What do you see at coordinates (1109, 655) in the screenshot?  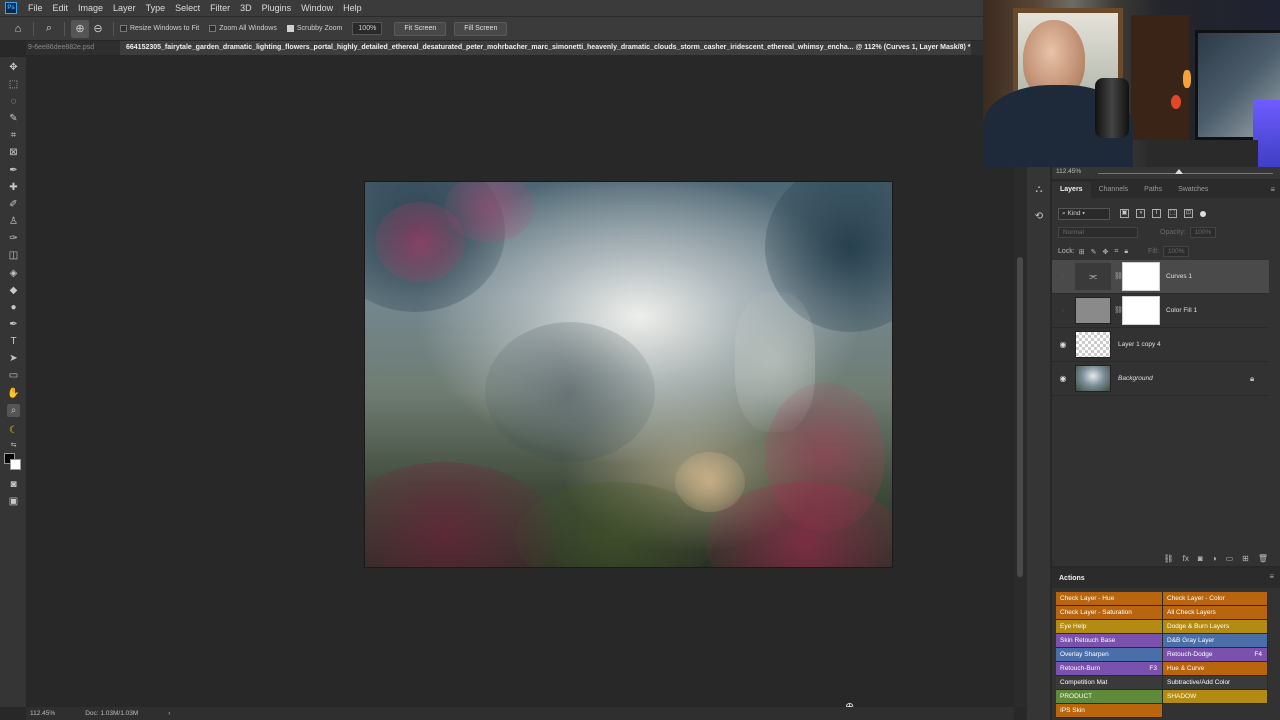 I see `action-button: Overlay Sharpen` at bounding box center [1109, 655].